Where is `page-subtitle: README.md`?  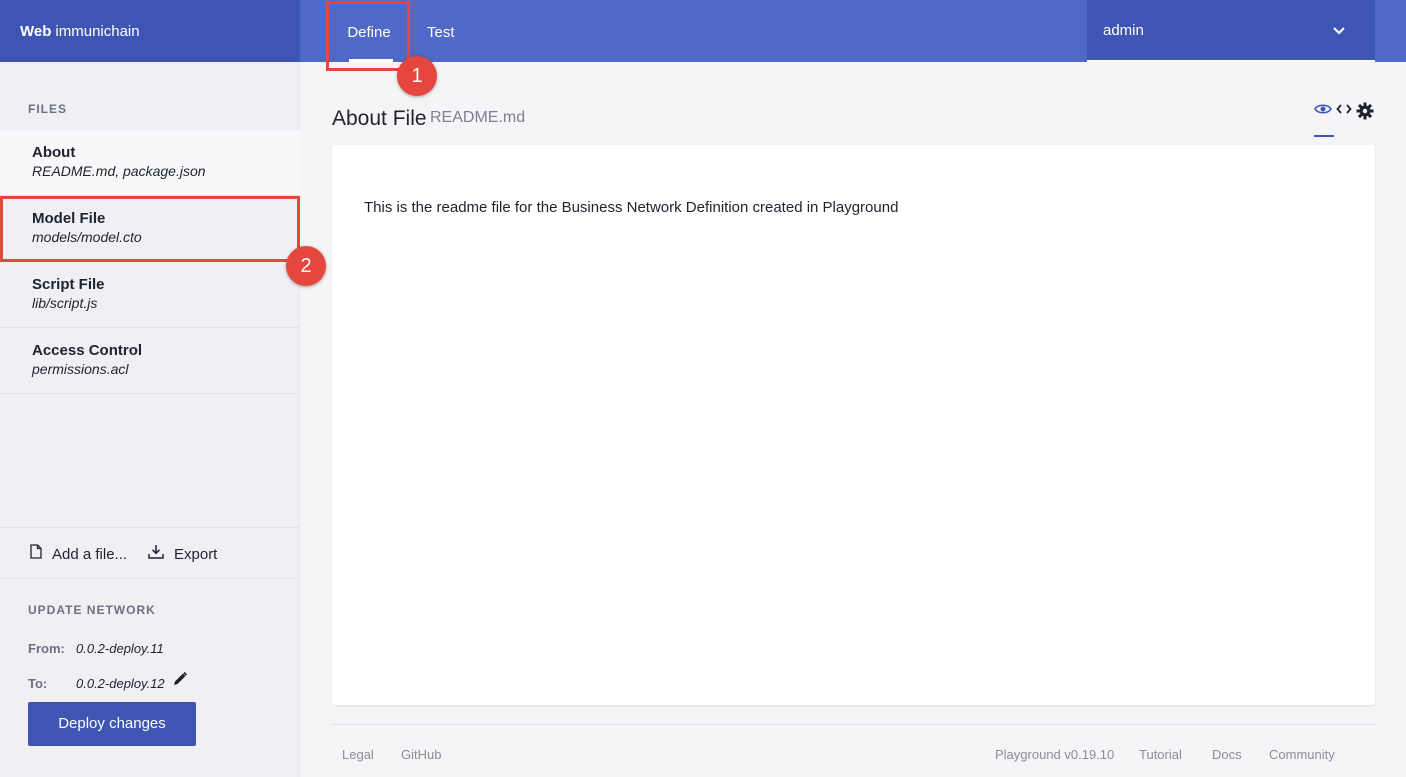 page-subtitle: README.md is located at coordinates (478, 117).